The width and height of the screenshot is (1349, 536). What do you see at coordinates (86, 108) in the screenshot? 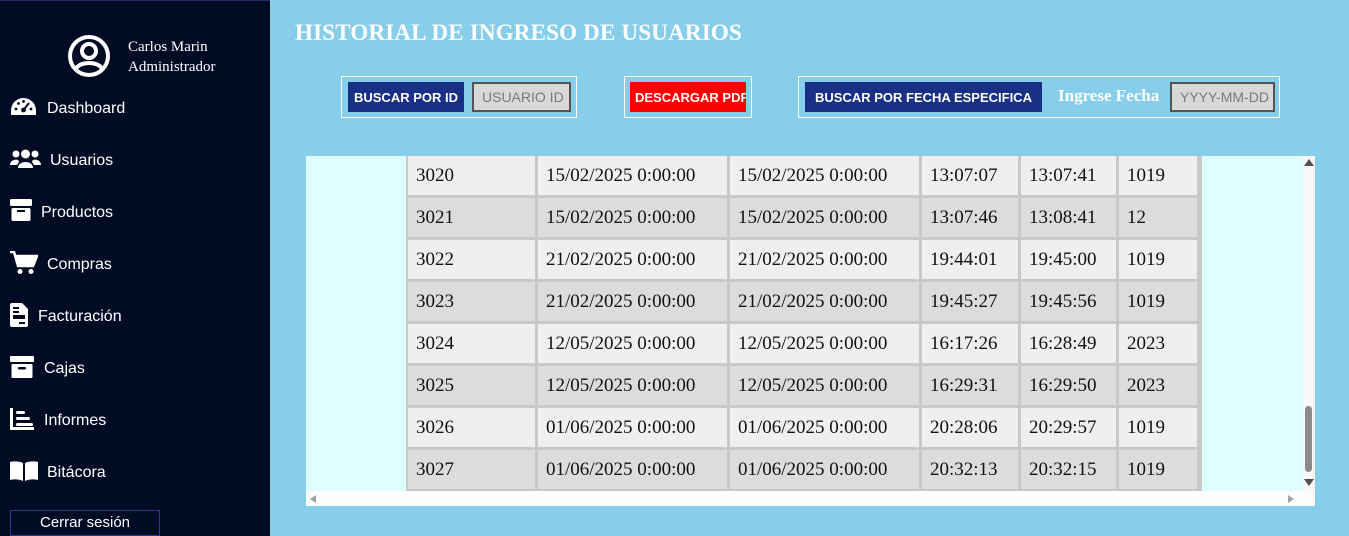
I see `sidebar-item-label: Dashboard` at bounding box center [86, 108].